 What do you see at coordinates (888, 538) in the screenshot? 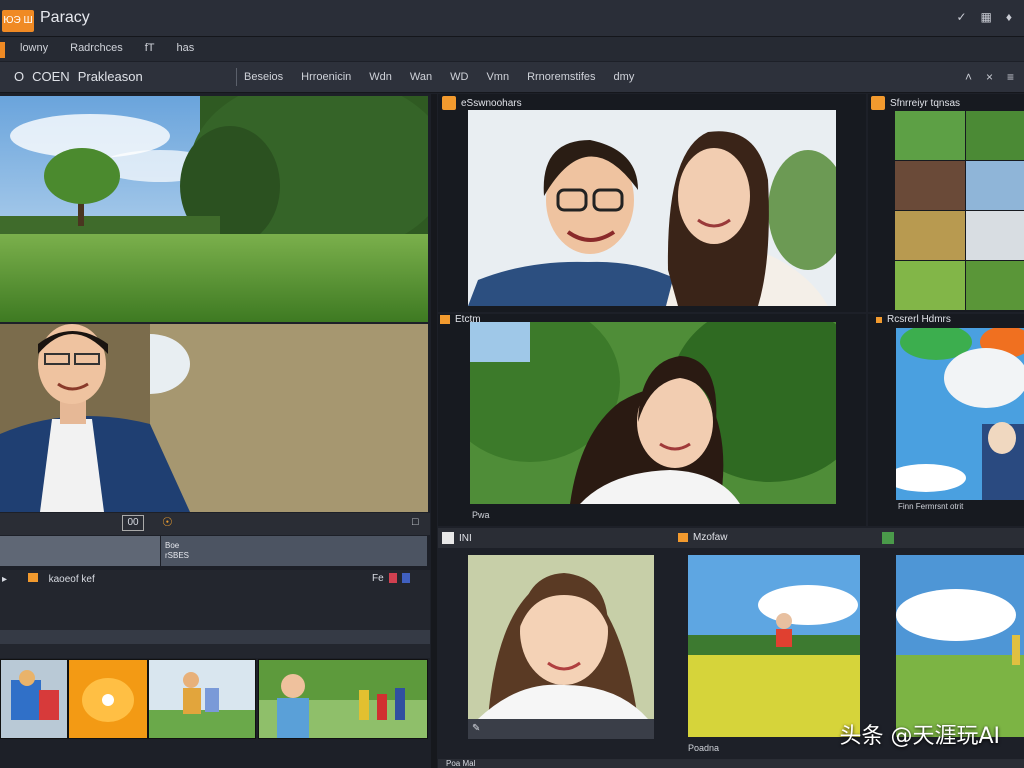
I see `green-icon` at bounding box center [888, 538].